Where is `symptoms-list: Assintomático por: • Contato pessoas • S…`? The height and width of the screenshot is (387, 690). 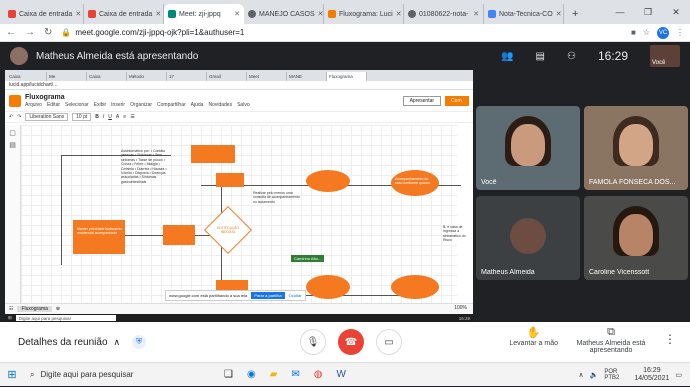
symptoms-list: Assintomático por: • Contato pessoas • S… is located at coordinates (144, 166).